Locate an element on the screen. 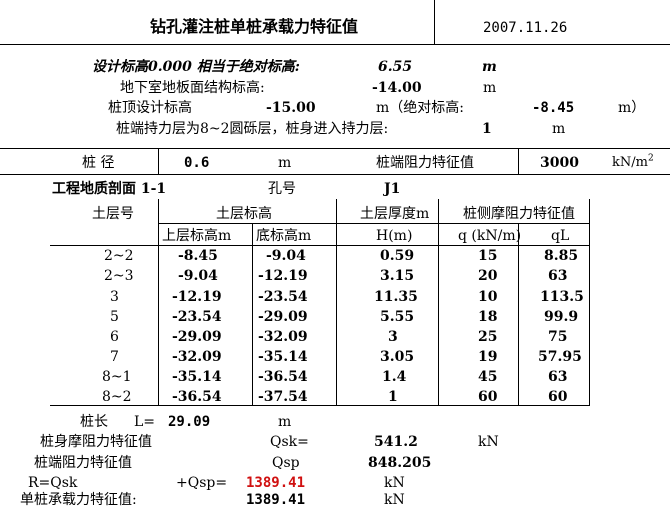 The image size is (670, 509). tip-resistance-divider is located at coordinates (518, 161).